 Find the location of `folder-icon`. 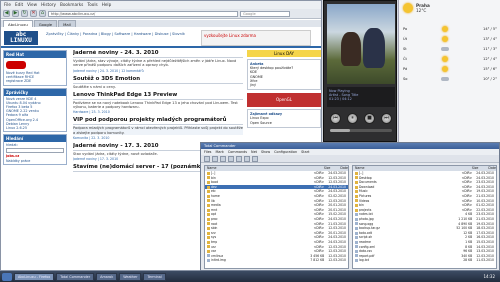

folder-icon is located at coordinates (208, 247).